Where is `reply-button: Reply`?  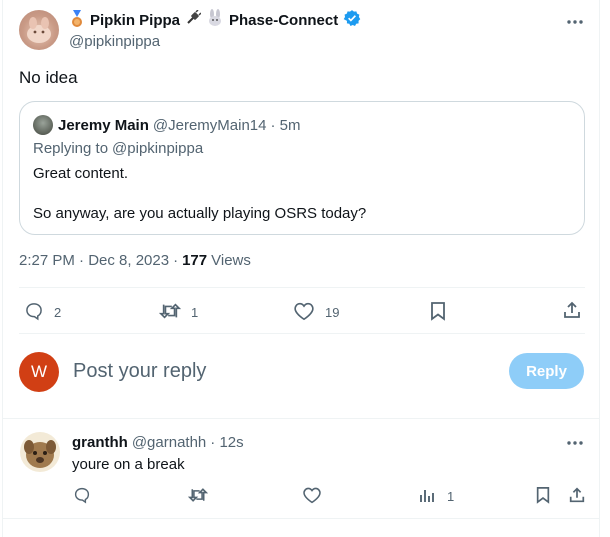
reply-button: Reply is located at coordinates (546, 371).